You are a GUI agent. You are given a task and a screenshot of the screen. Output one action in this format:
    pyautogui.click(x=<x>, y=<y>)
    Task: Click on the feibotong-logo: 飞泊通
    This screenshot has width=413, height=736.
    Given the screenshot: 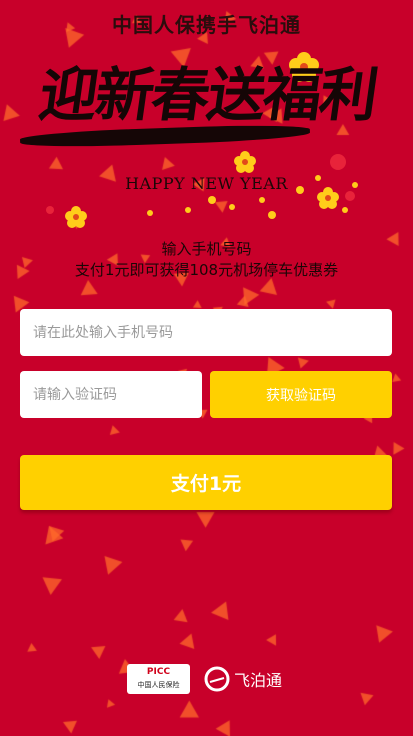 What is the action you would take?
    pyautogui.click(x=242, y=679)
    